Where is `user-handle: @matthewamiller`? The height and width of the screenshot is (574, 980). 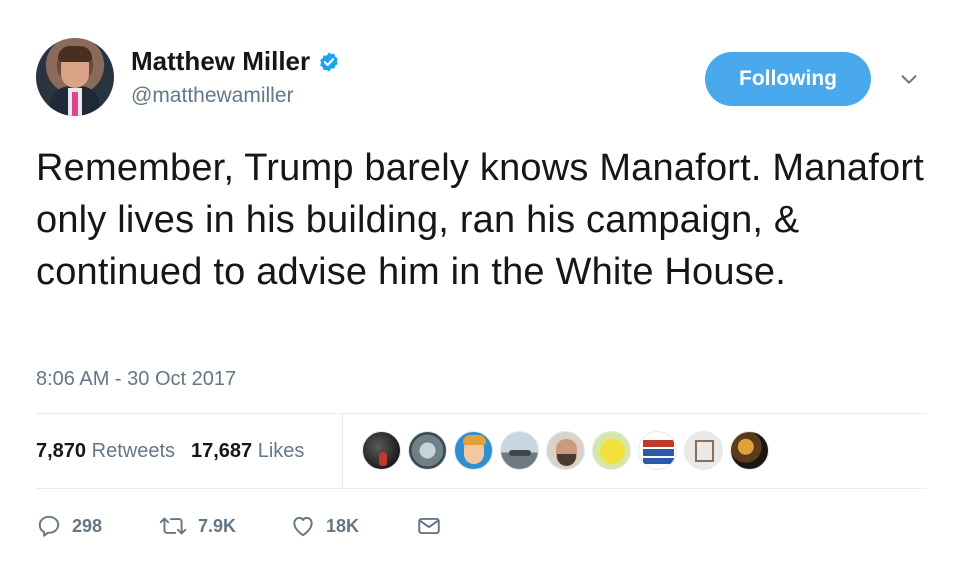
user-handle: @matthewamiller is located at coordinates (212, 96).